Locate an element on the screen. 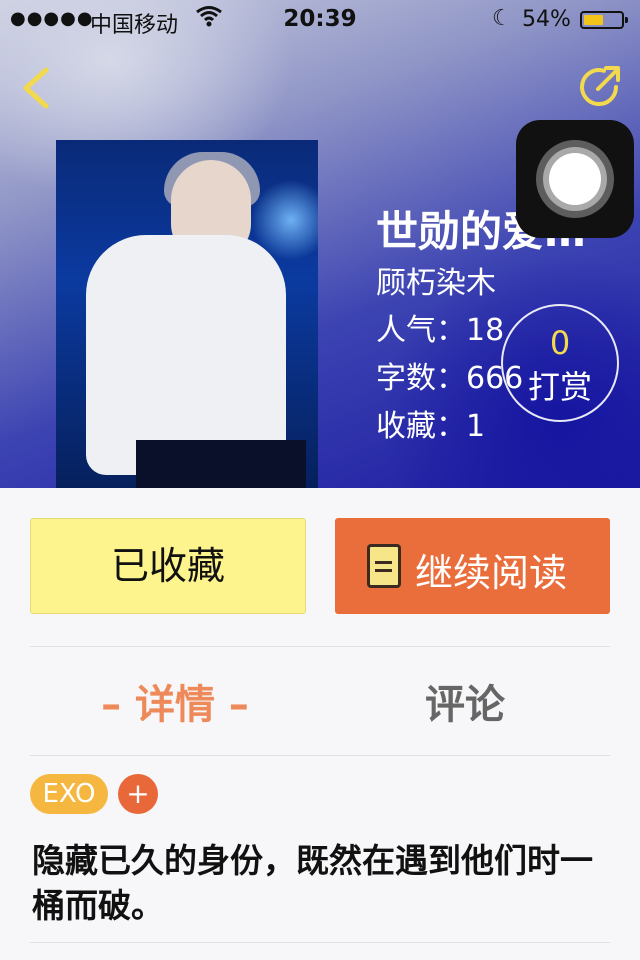  popularity-stat: 人气：18 is located at coordinates (440, 330).